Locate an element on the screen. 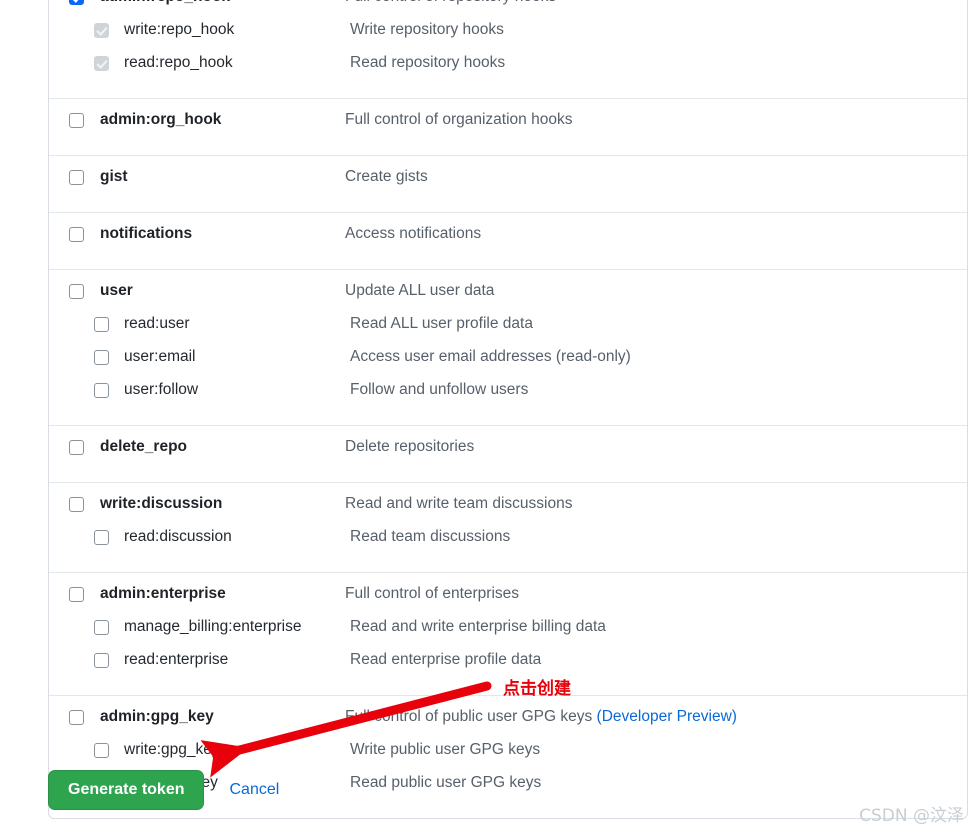  scope-name-label: manage_billing:enterprise is located at coordinates (213, 626).